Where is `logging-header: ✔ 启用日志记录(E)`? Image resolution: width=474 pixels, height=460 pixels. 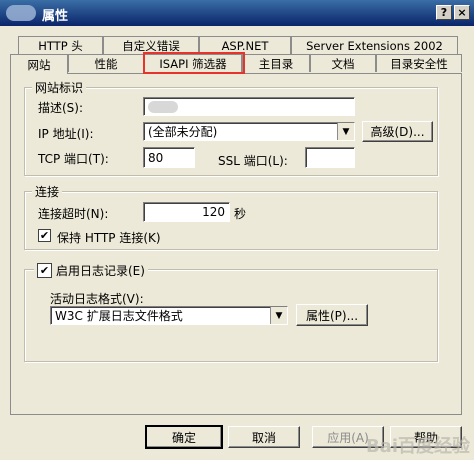
logging-header: ✔ 启用日志记录(E) is located at coordinates (91, 270).